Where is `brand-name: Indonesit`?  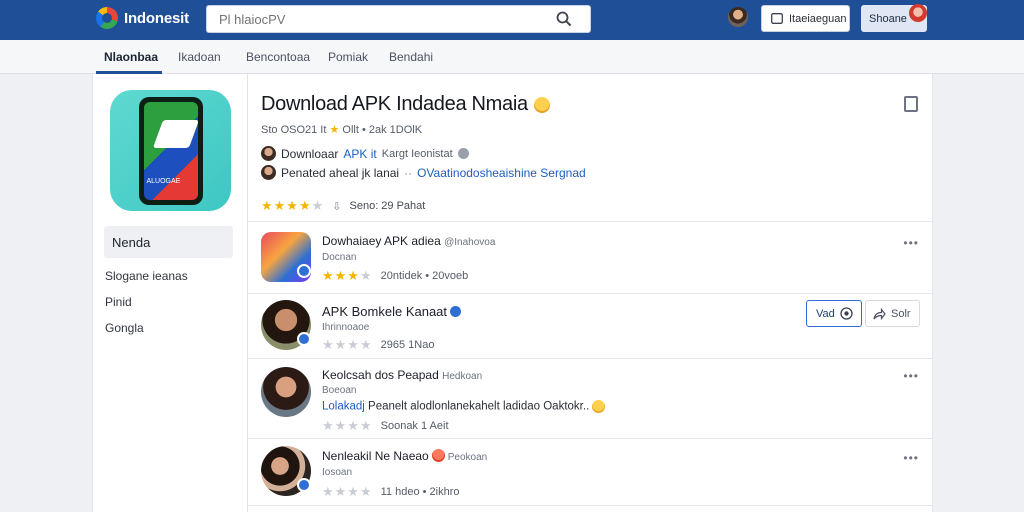 brand-name: Indonesit is located at coordinates (156, 18).